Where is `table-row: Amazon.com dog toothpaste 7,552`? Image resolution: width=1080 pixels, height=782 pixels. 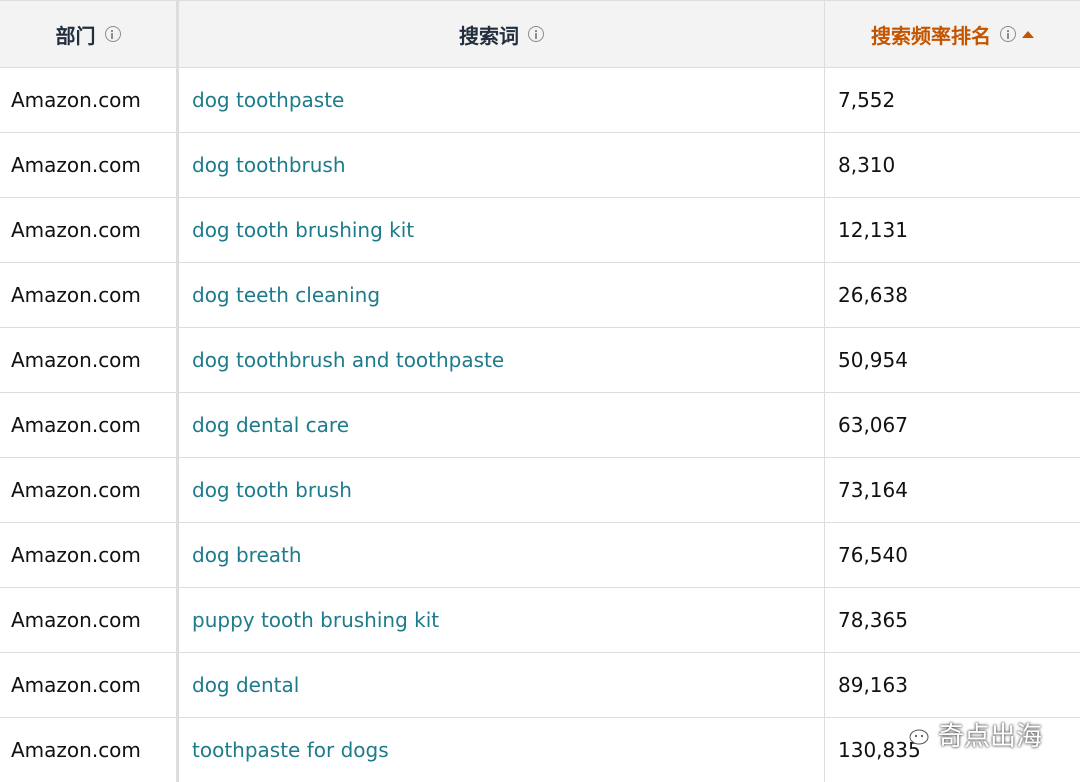 table-row: Amazon.com dog toothpaste 7,552 is located at coordinates (540, 100).